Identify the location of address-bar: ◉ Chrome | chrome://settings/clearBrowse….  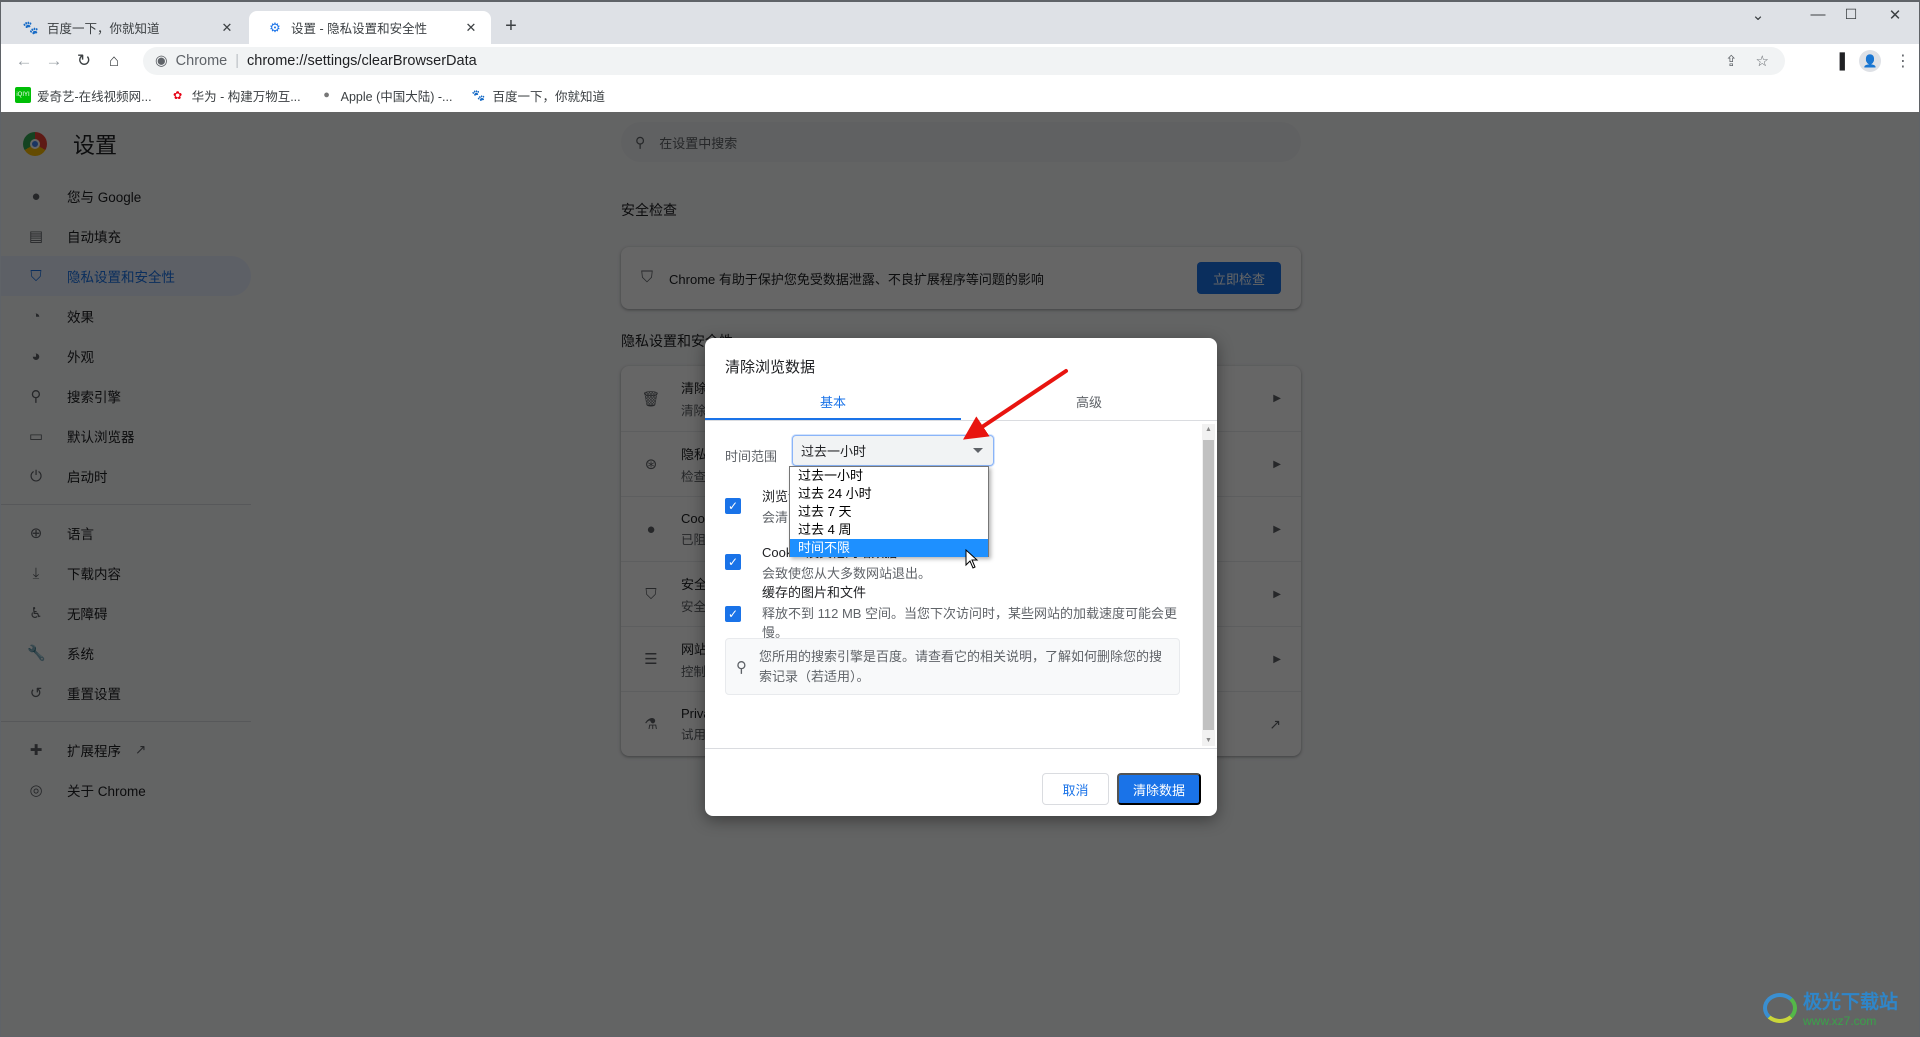
(964, 61).